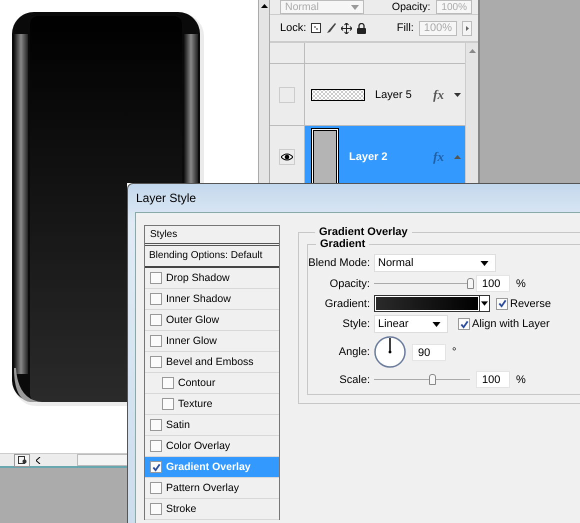 The height and width of the screenshot is (523, 580). What do you see at coordinates (212, 488) in the screenshot?
I see `style-list-item: Pattern Overlay` at bounding box center [212, 488].